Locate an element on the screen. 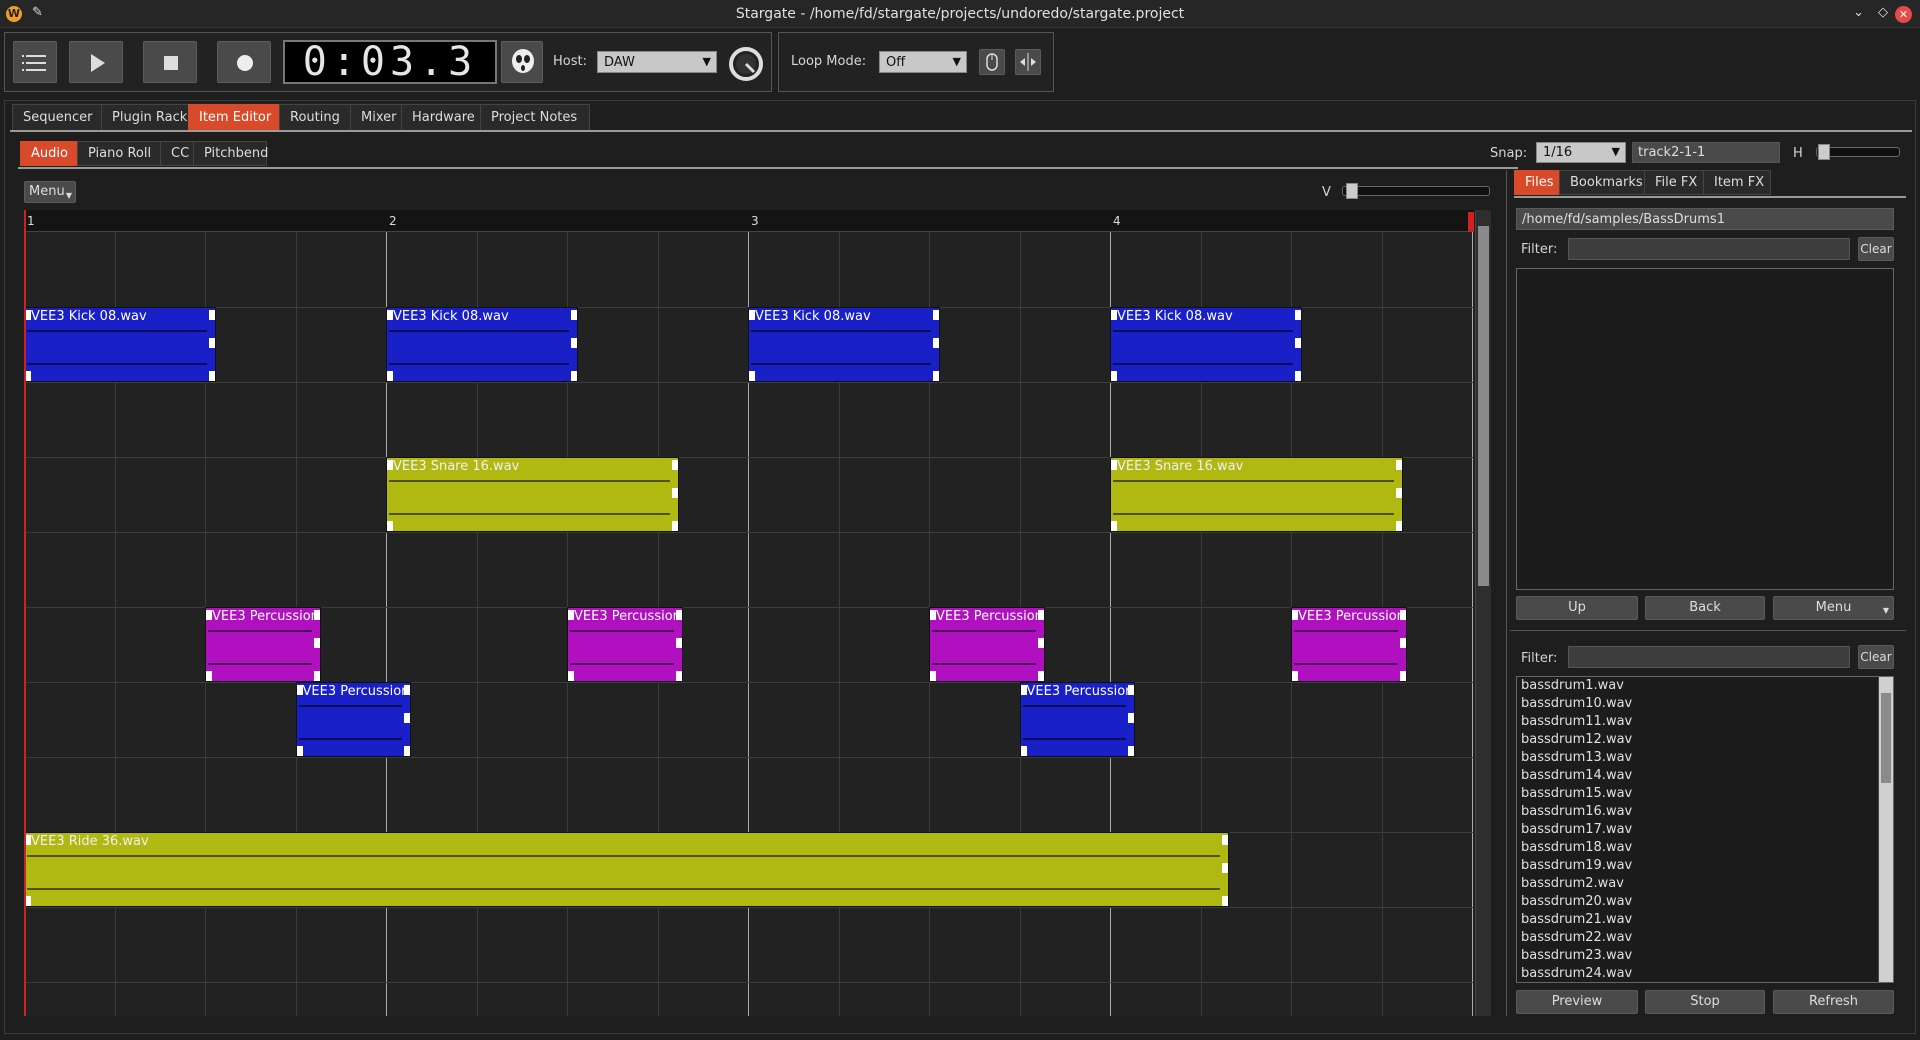 Image resolution: width=1920 pixels, height=1040 pixels. file-tab-item-fx: Item FX is located at coordinates (1737, 182).